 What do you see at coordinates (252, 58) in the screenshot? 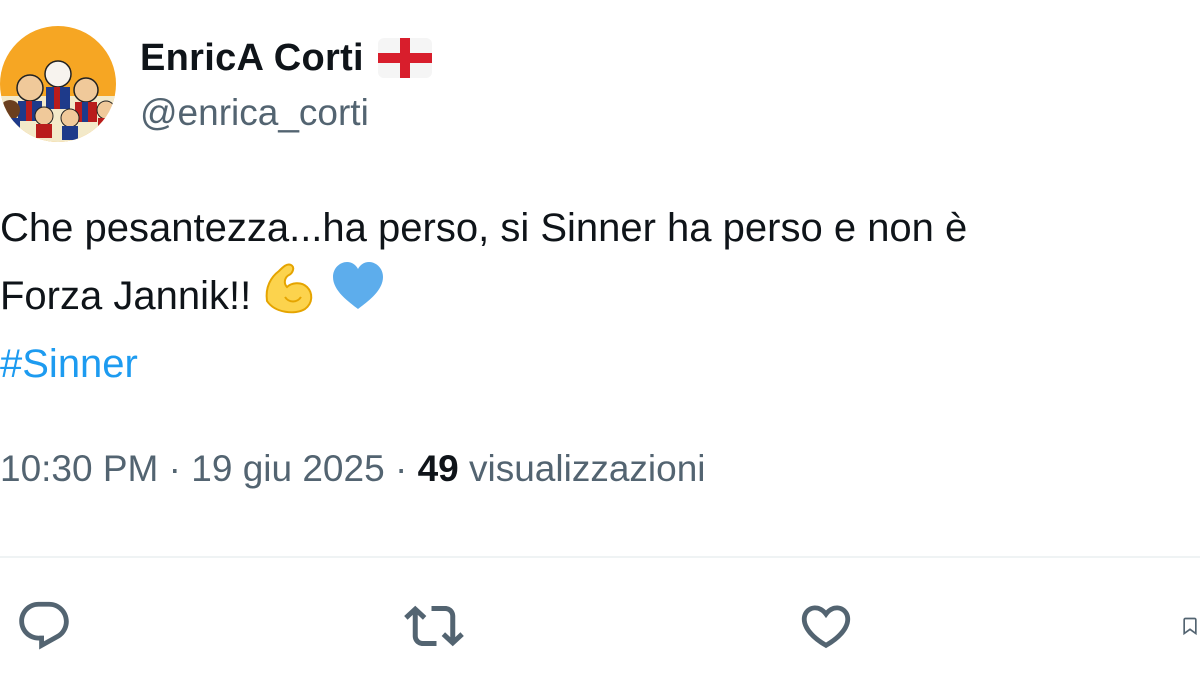
I see `author-display-name: EnricA Corti` at bounding box center [252, 58].